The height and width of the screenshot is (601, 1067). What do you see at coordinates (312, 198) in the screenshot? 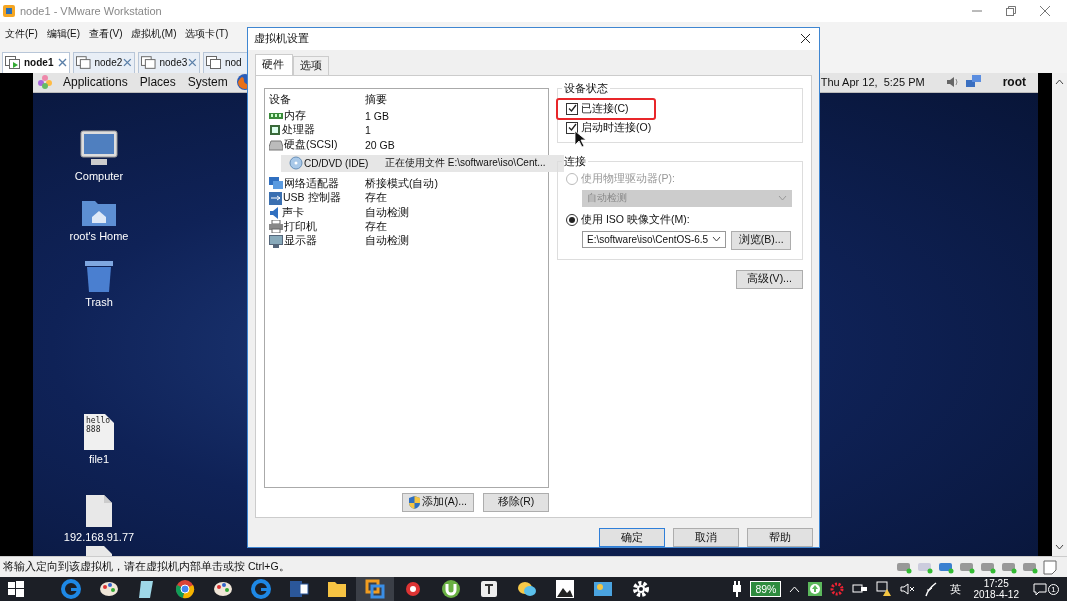
I see `device-name: USB 控制器` at bounding box center [312, 198].